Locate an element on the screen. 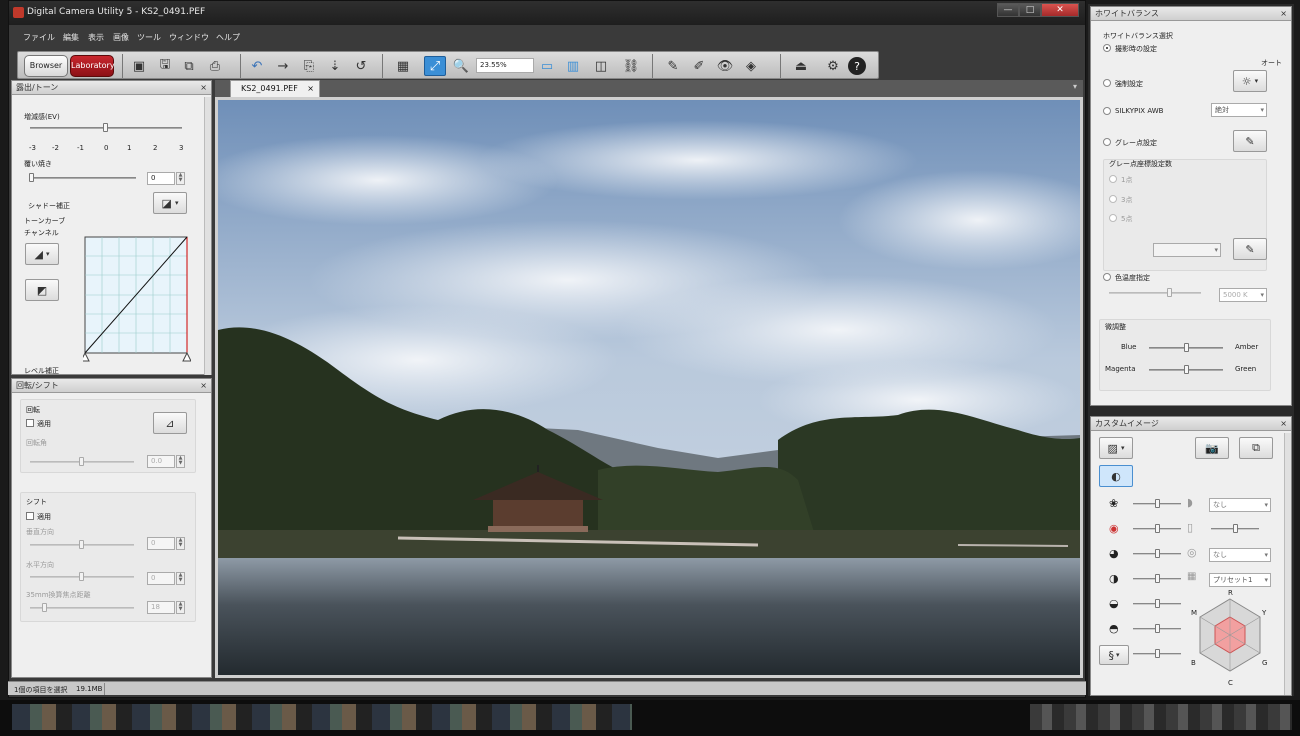 The image size is (1300, 736). toning-select: なし is located at coordinates (1240, 555).